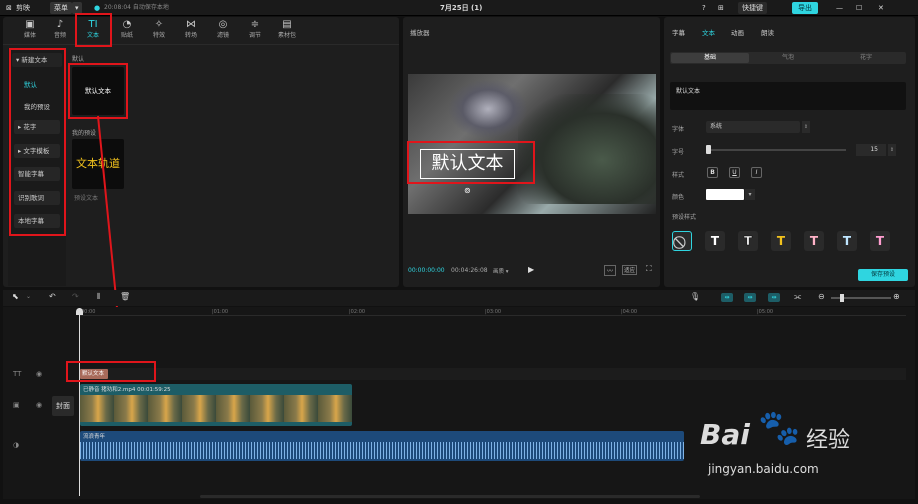  I want to click on tick-5: |05:00, so click(765, 312).